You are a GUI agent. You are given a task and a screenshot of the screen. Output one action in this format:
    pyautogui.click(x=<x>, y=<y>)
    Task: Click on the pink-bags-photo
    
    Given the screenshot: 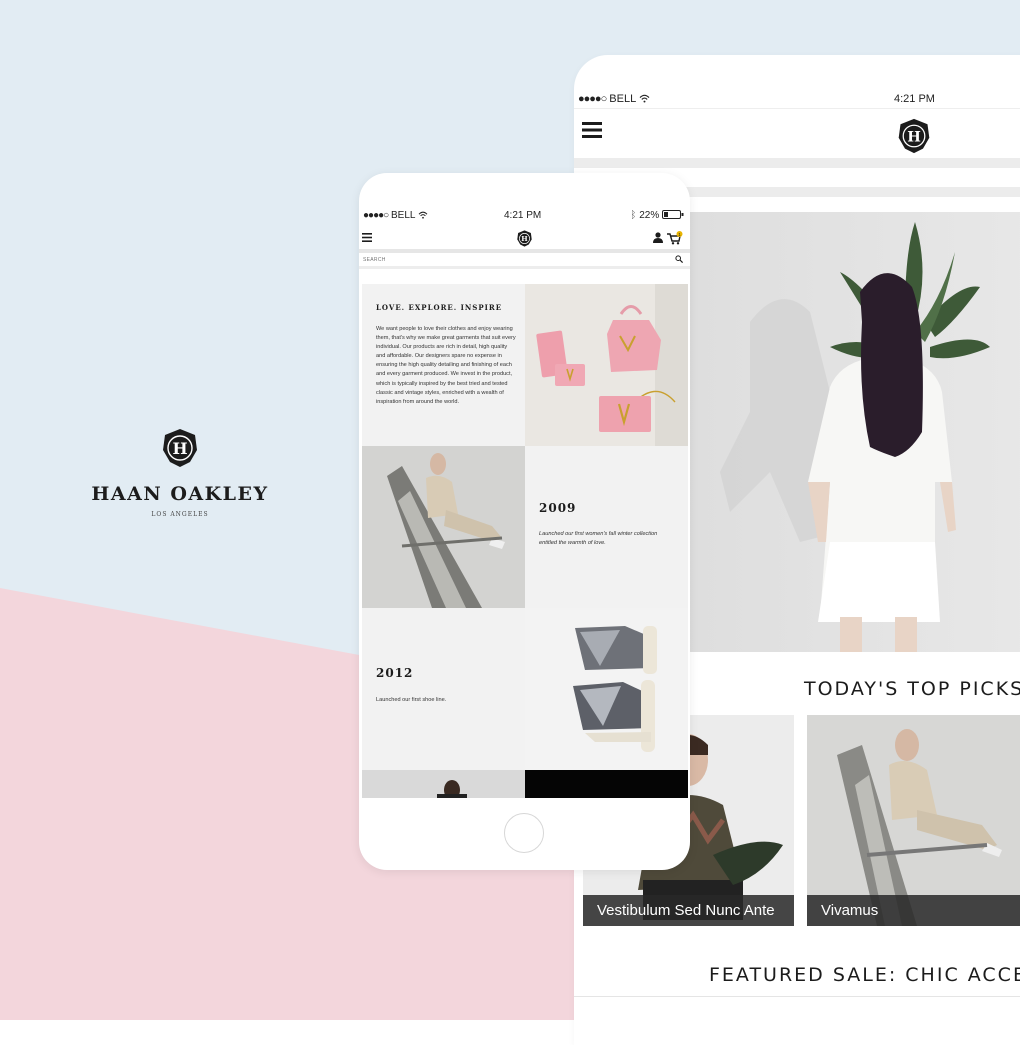 What is the action you would take?
    pyautogui.click(x=606, y=365)
    